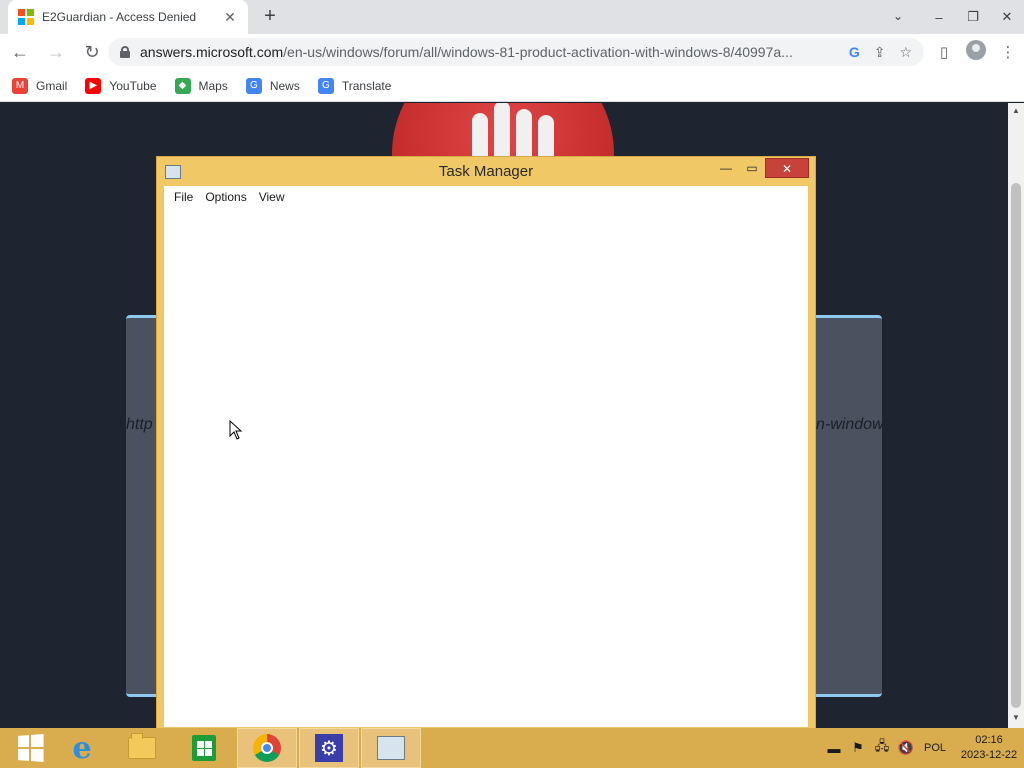 This screenshot has height=768, width=1024. Describe the element at coordinates (325, 85) in the screenshot. I see `translate-icon: G` at that location.